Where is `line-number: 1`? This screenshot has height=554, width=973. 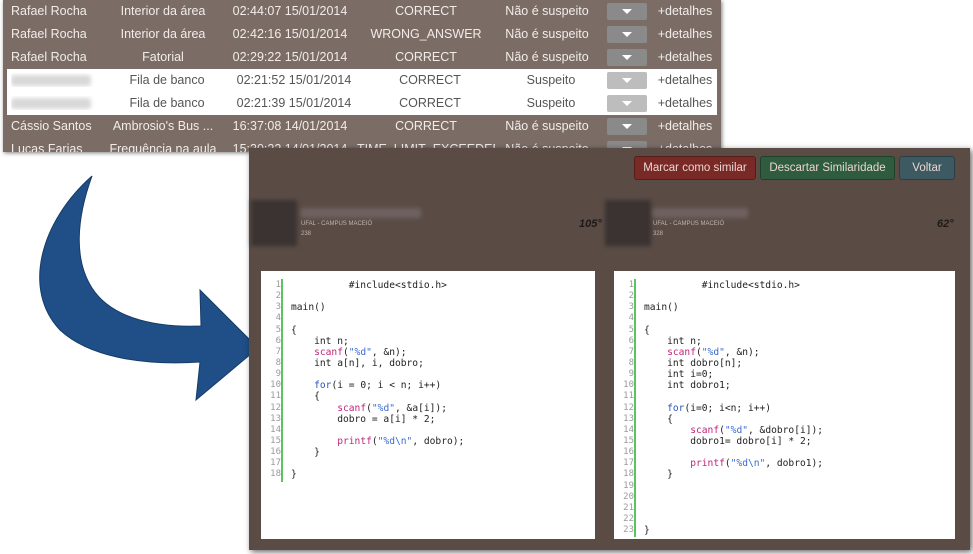
line-number: 1 is located at coordinates (631, 285).